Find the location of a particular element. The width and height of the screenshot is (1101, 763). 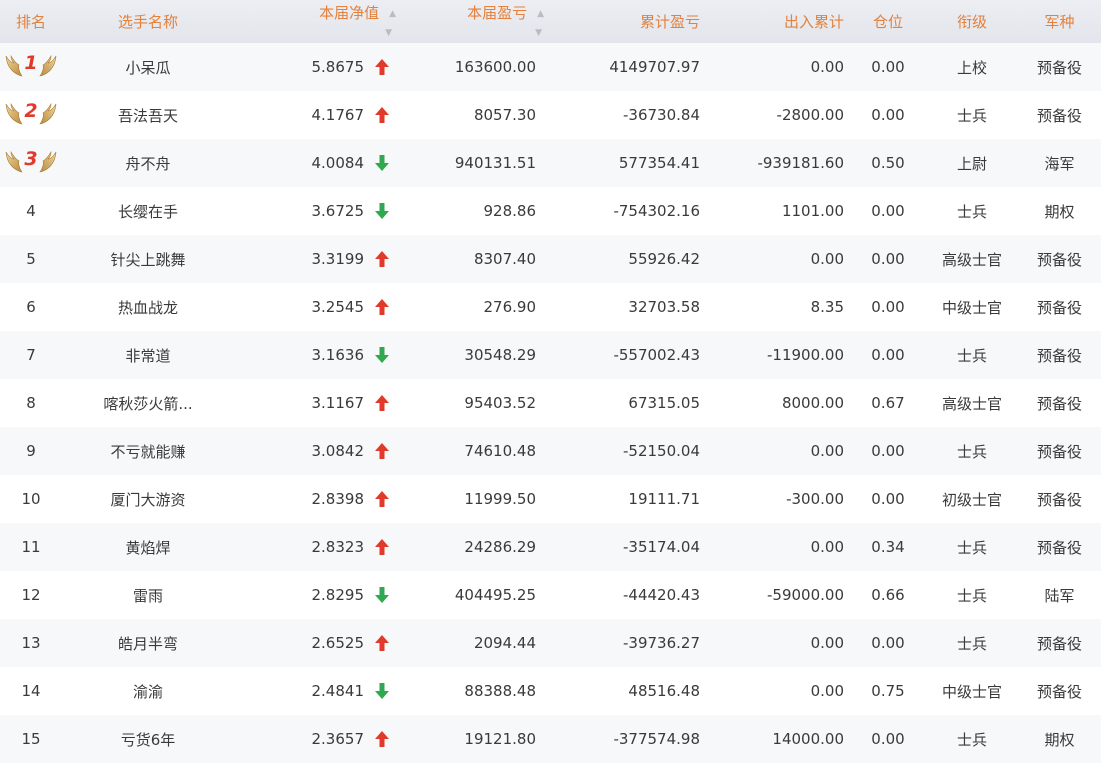

rank-cell: 11 is located at coordinates (31, 547).